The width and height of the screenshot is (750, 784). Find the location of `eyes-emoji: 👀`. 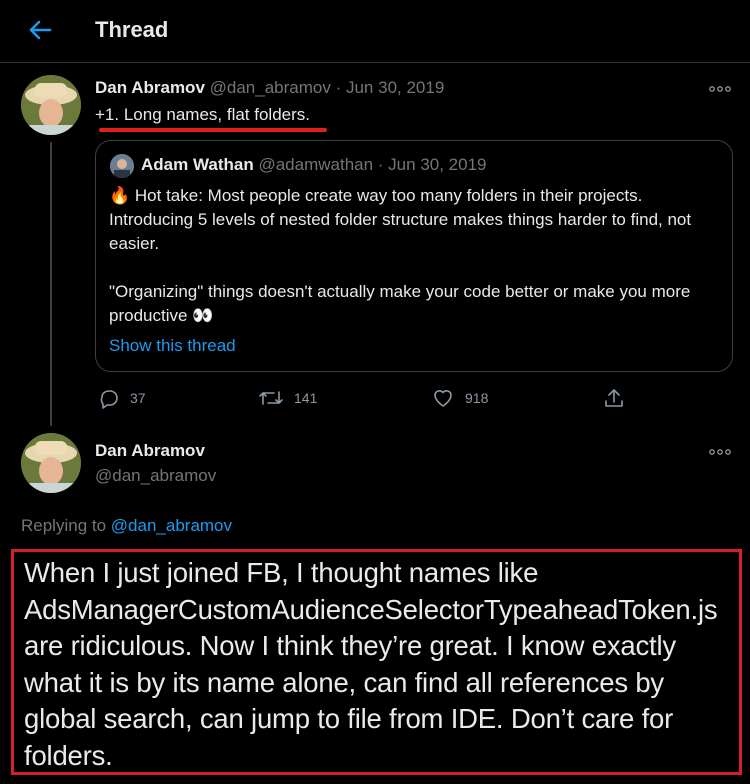

eyes-emoji: 👀 is located at coordinates (203, 315).